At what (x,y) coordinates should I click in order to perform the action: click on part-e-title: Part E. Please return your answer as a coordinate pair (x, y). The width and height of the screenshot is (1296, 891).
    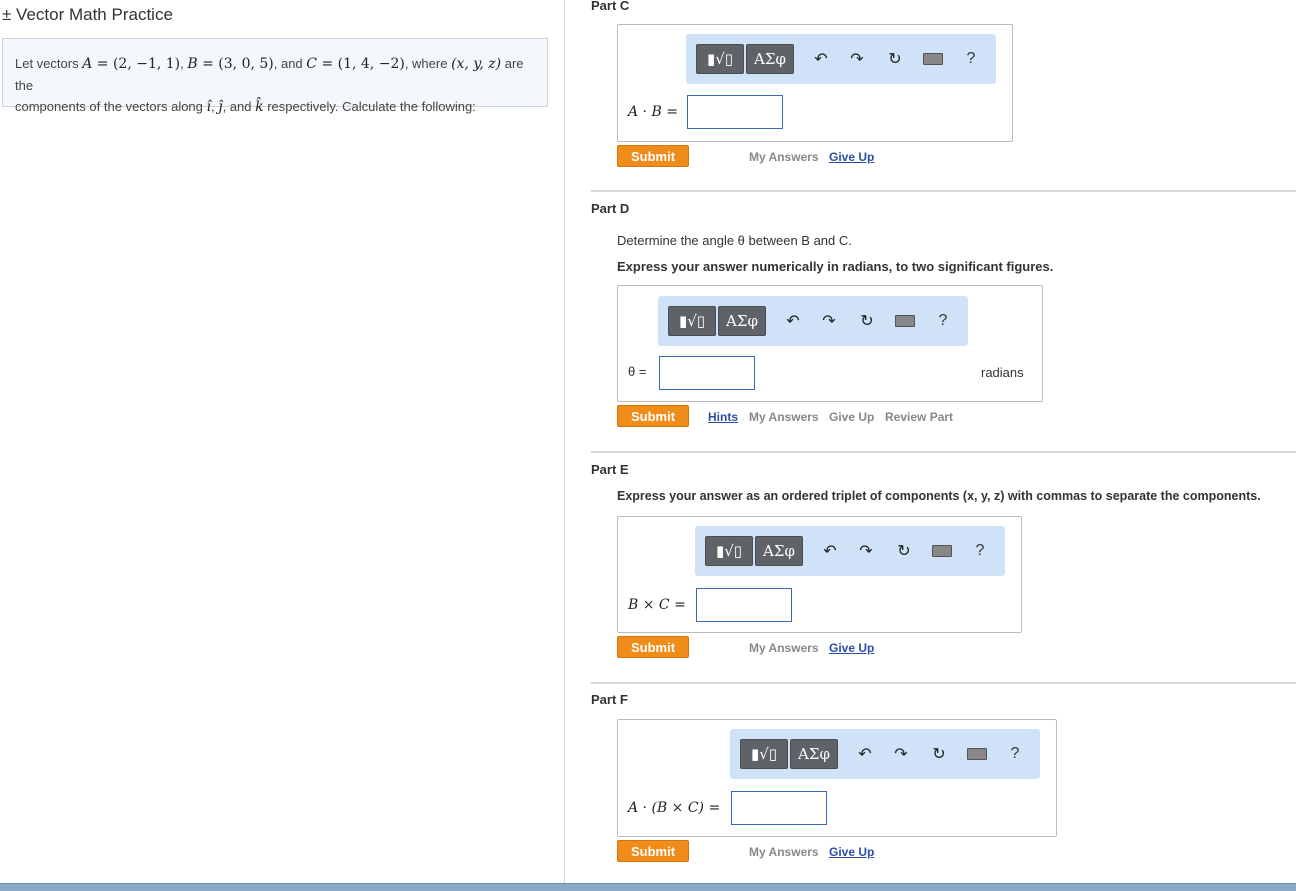
    Looking at the image, I should click on (610, 469).